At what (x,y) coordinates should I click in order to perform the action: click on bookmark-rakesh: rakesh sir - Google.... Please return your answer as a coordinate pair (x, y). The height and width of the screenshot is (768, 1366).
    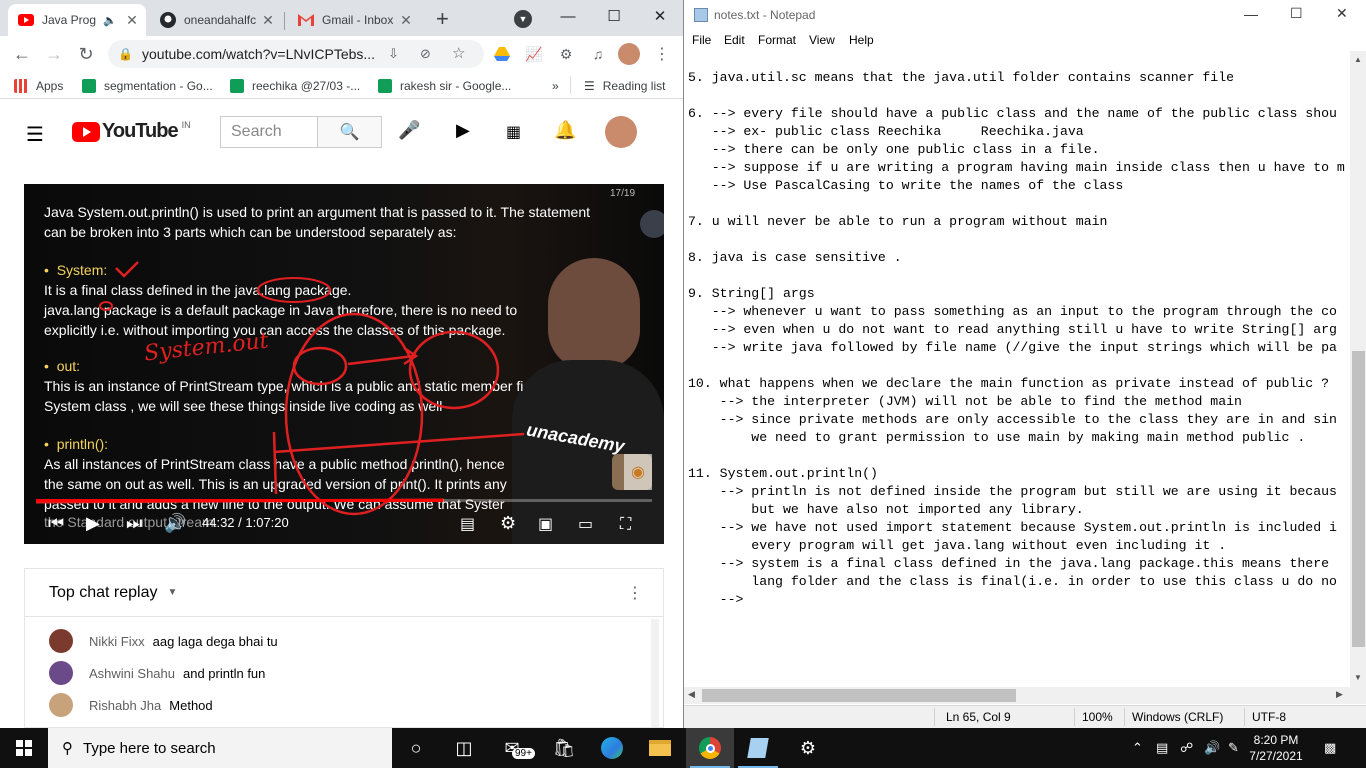
    Looking at the image, I should click on (444, 86).